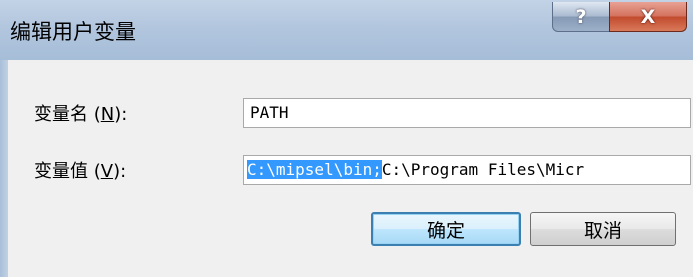 The width and height of the screenshot is (693, 277). What do you see at coordinates (120, 171) in the screenshot?
I see `variable-value-label-suffix: ):` at bounding box center [120, 171].